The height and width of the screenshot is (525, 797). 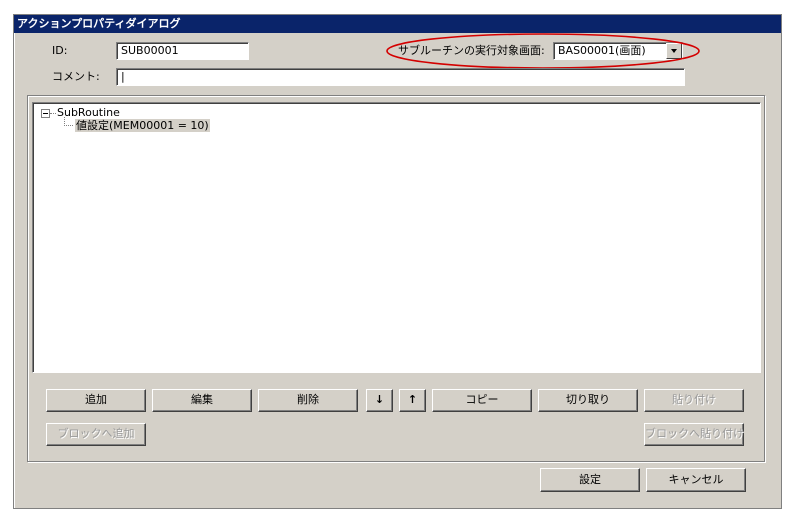 I want to click on arrow-up-icon: ↑, so click(x=412, y=399).